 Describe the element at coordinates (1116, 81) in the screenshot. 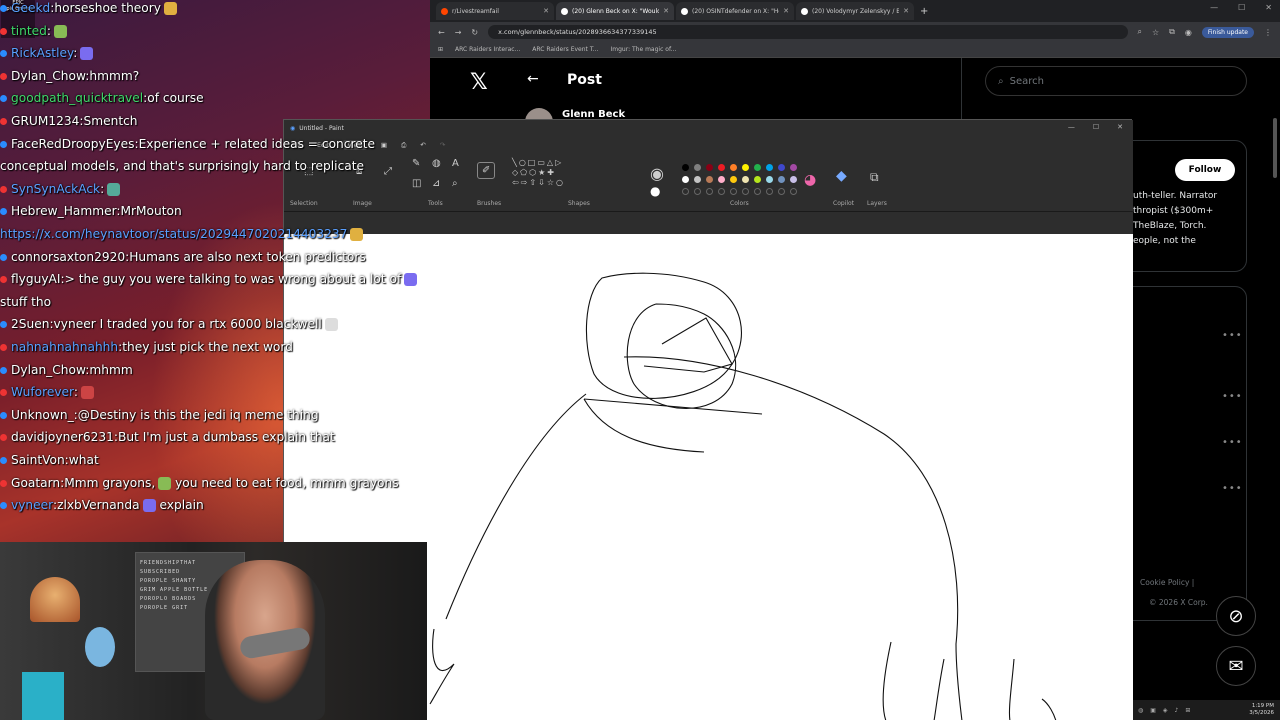

I see `search-input: ⌕ Search` at that location.